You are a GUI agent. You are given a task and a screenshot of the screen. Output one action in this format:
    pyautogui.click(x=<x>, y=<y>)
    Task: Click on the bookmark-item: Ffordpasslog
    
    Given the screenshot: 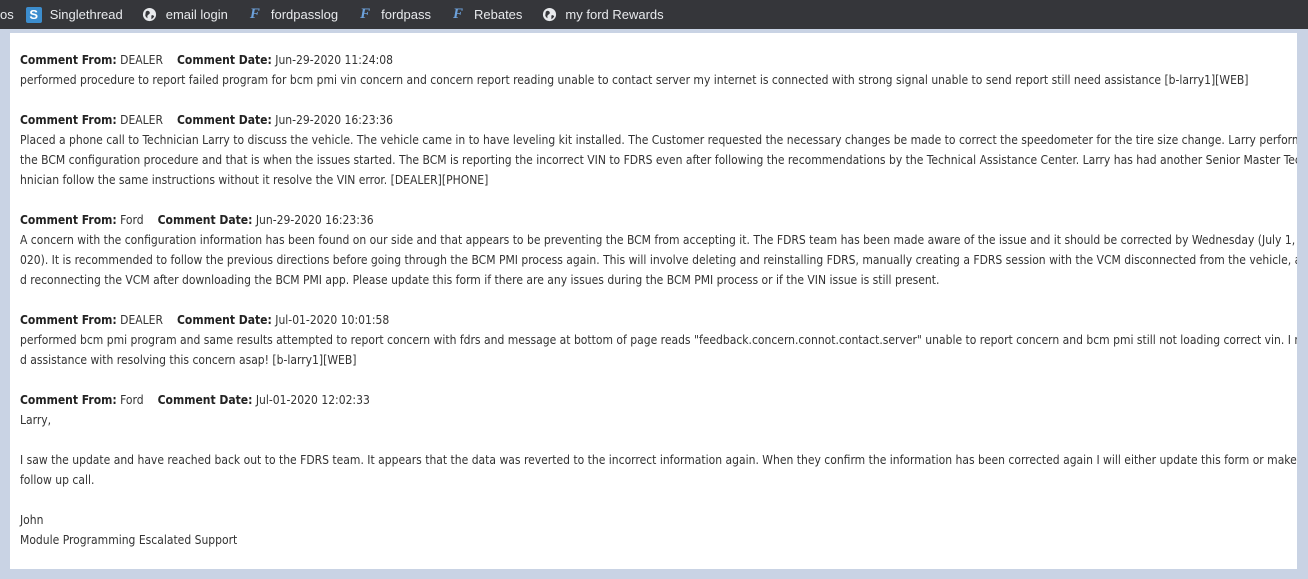 What is the action you would take?
    pyautogui.click(x=293, y=14)
    